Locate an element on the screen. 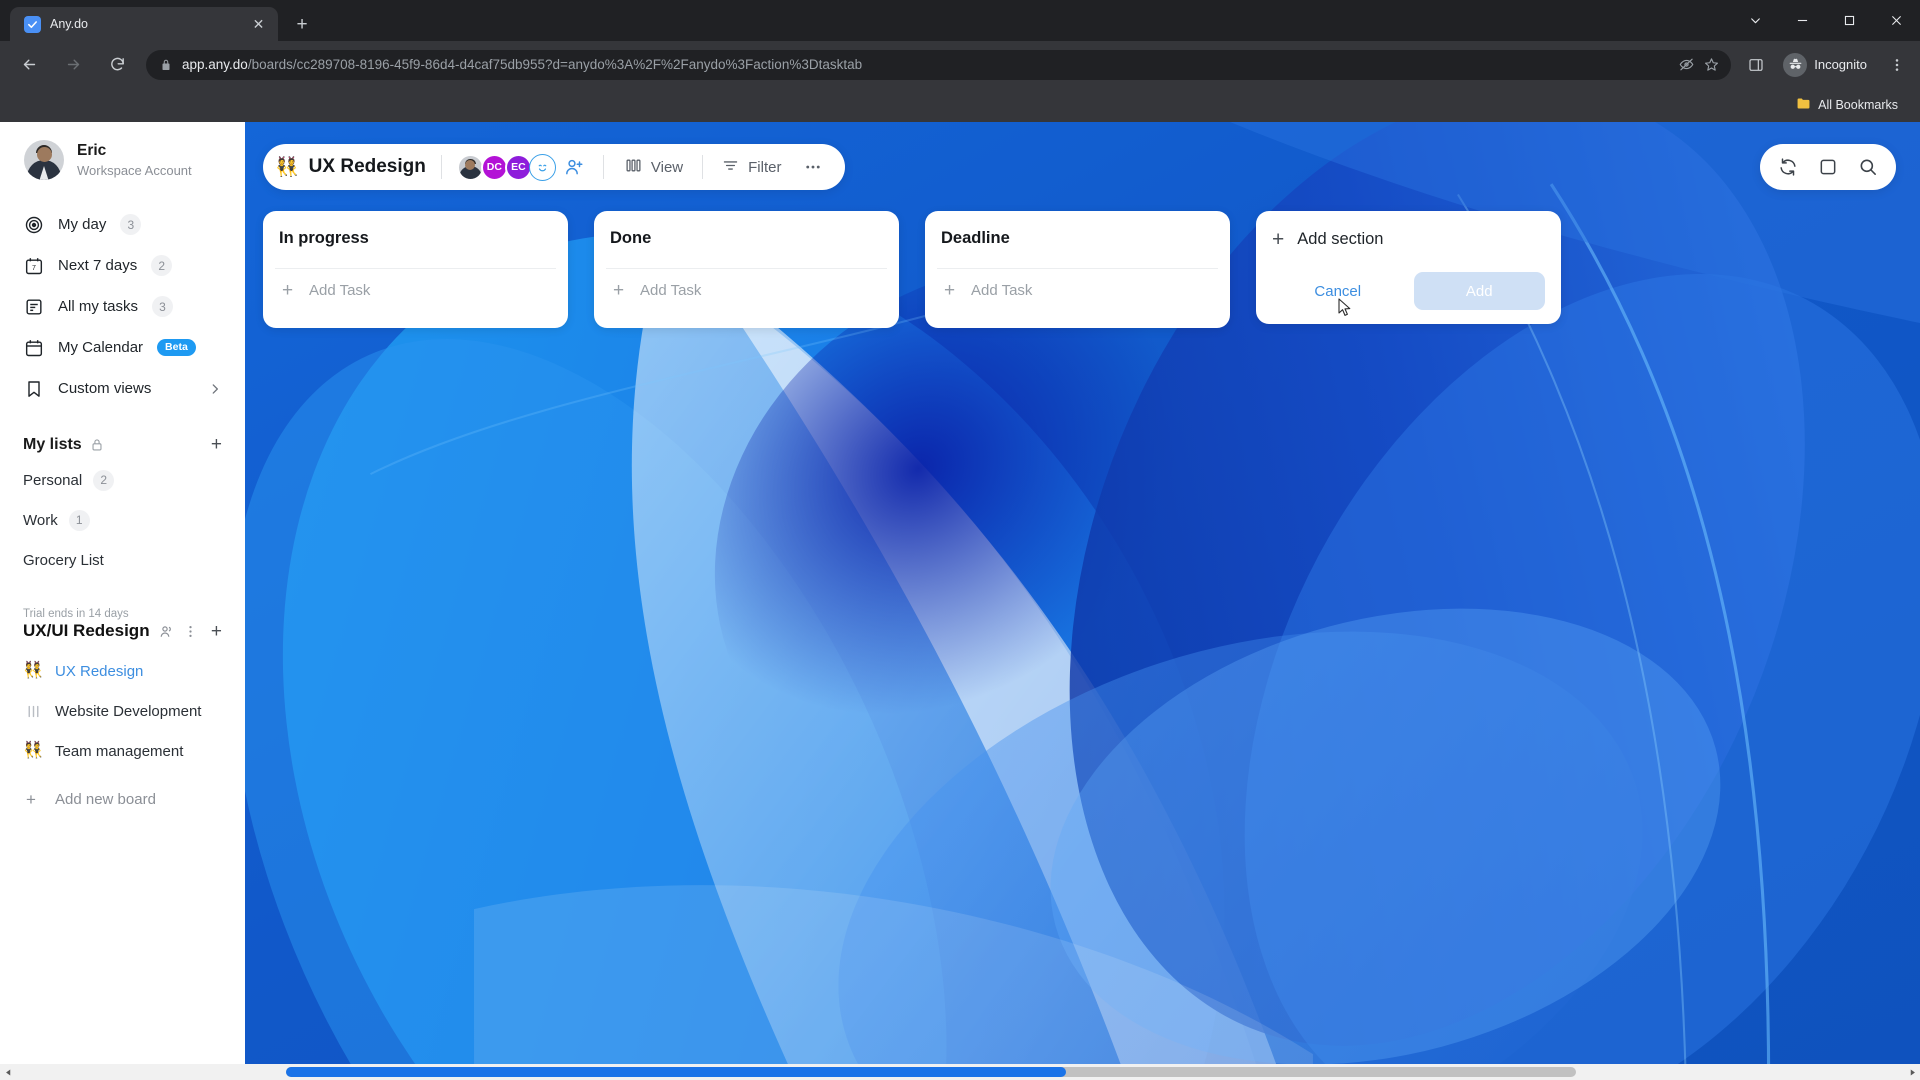 This screenshot has width=1920, height=1080. scrollbar-track is located at coordinates (960, 1072).